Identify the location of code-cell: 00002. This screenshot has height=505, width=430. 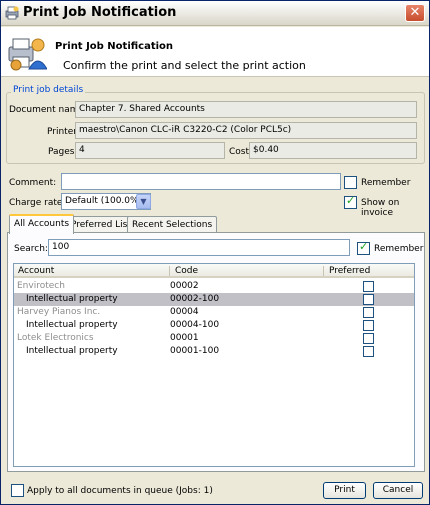
(184, 286).